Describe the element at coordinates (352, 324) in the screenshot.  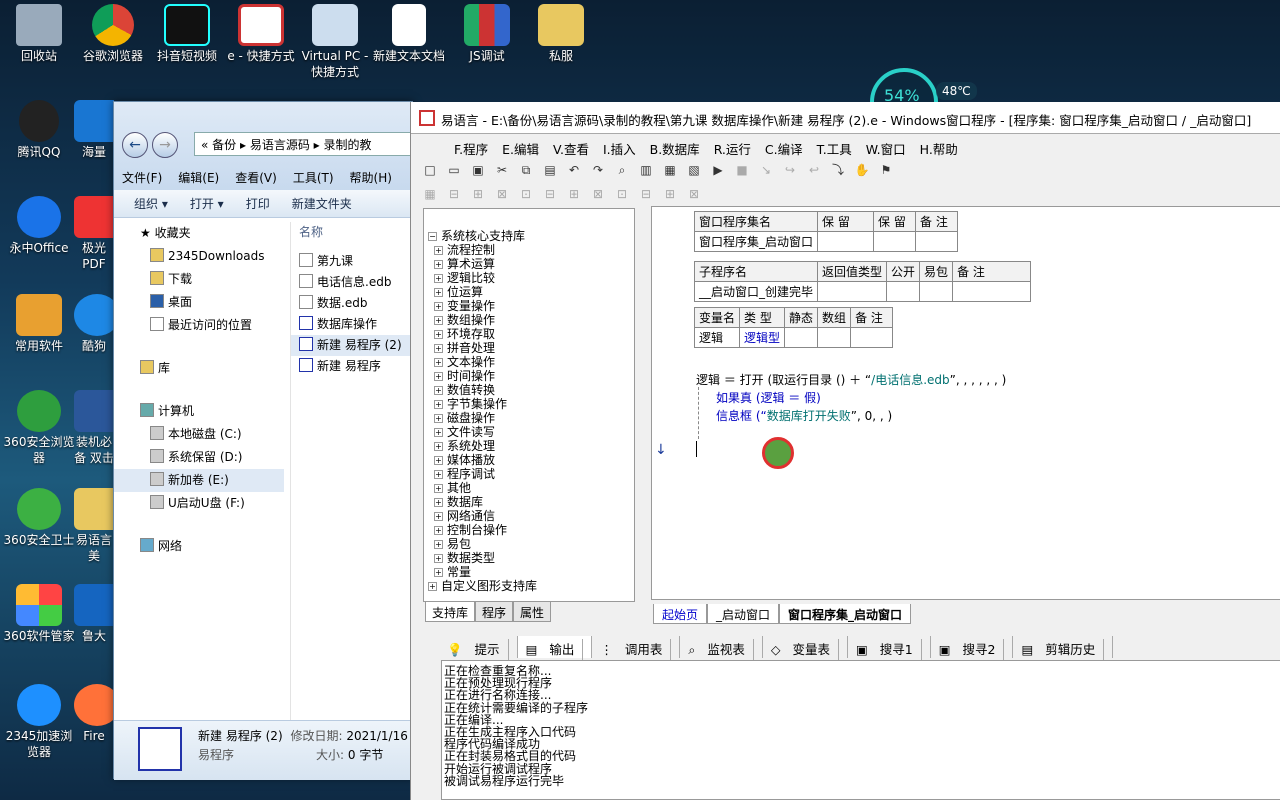
I see `file-item: 数据库操作` at that location.